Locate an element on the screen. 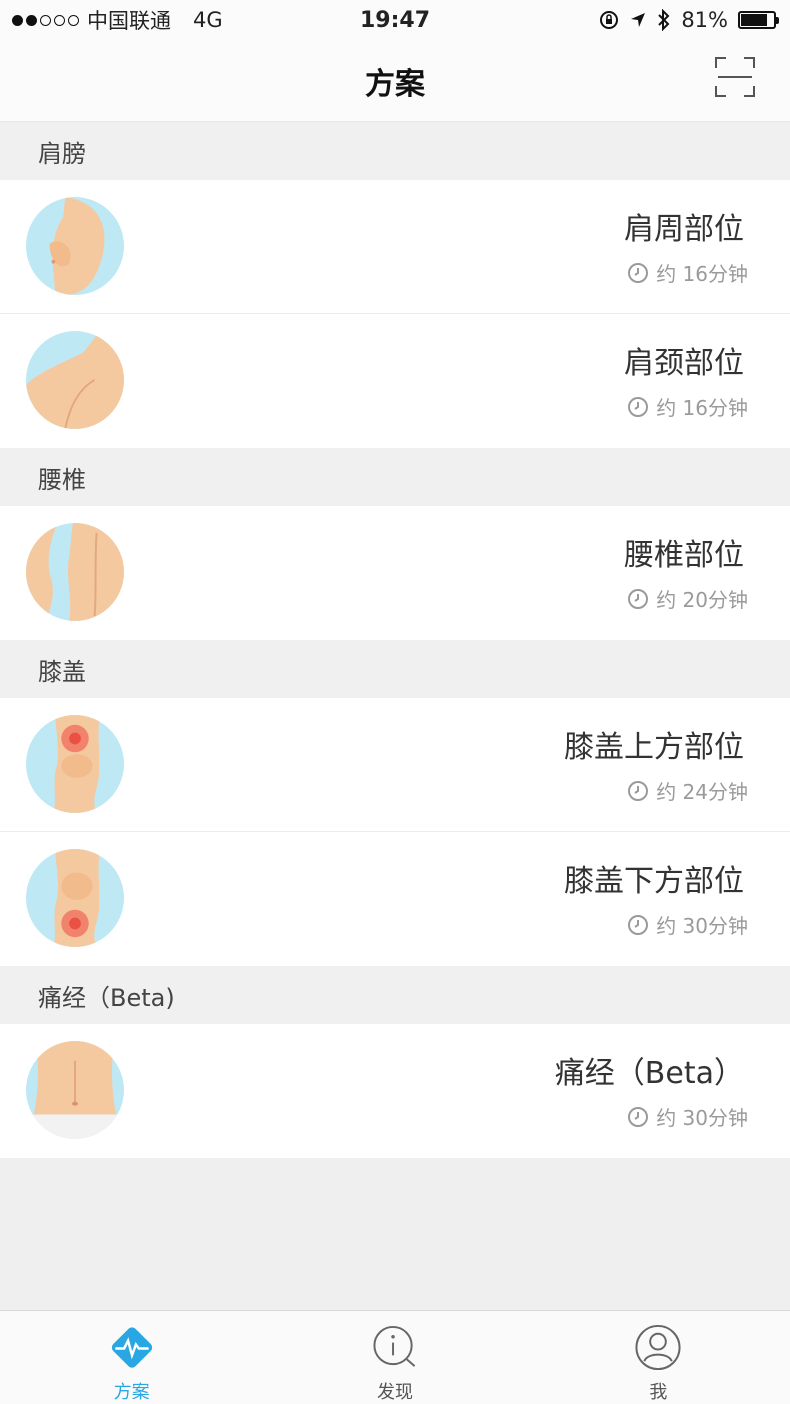 The width and height of the screenshot is (790, 1404). scan-icon is located at coordinates (735, 77).